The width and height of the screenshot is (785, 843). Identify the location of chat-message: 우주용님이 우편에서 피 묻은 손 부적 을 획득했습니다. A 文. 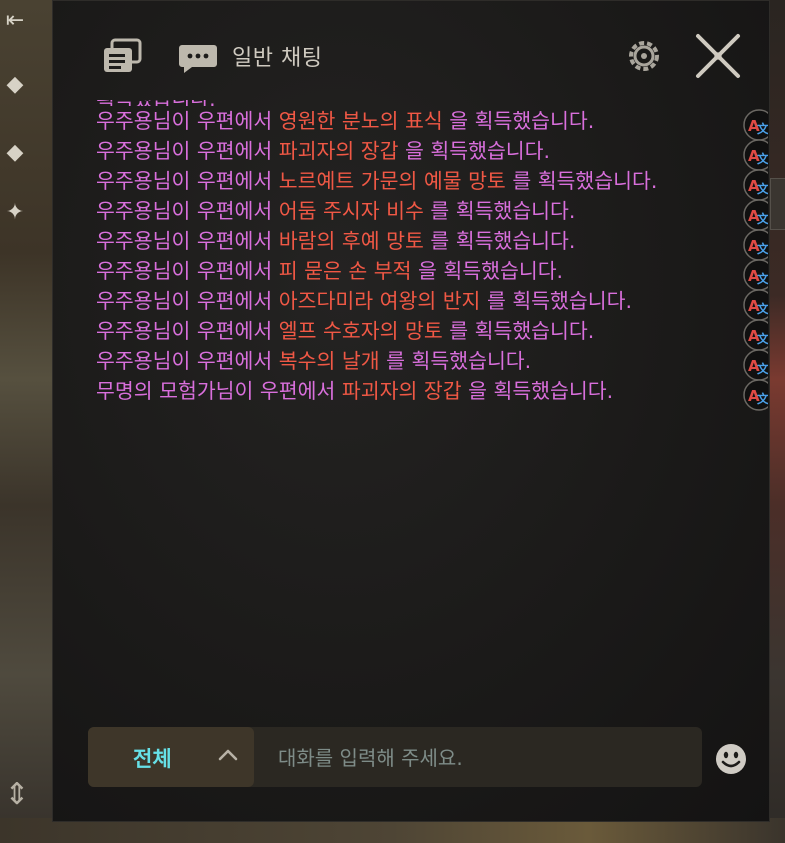
(432, 273).